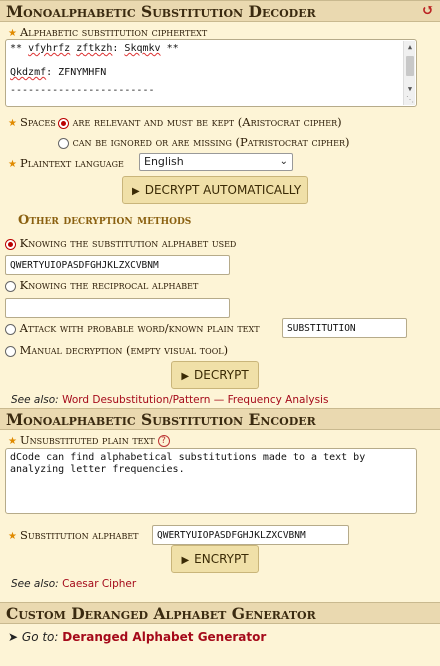 The width and height of the screenshot is (440, 666). I want to click on ciphertext-line-1: ** vfyhrfz zftkzh: Skqmkv **, so click(94, 48).